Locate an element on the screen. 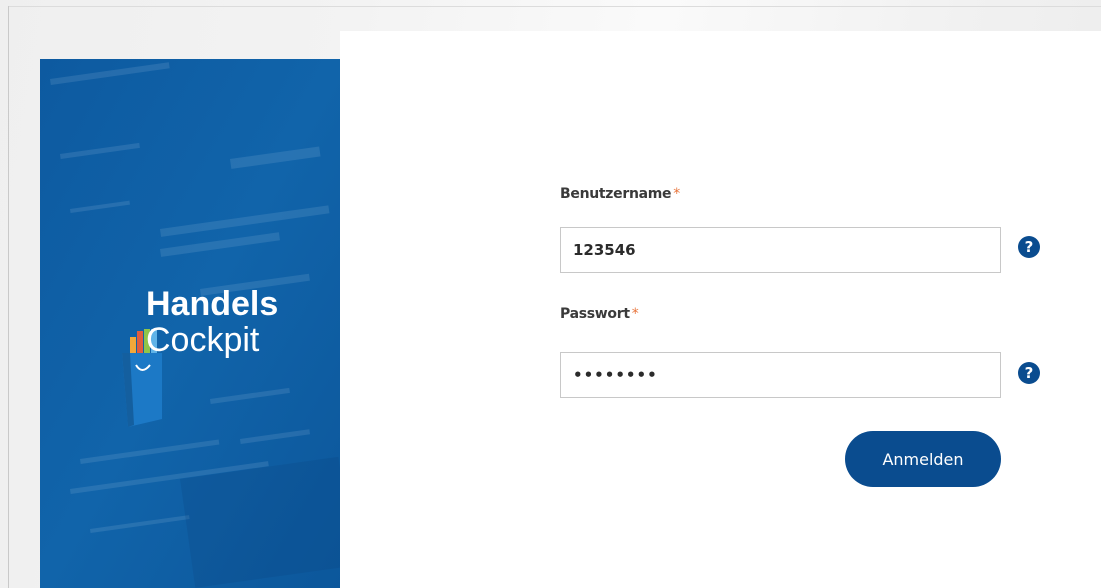 The height and width of the screenshot is (588, 1101). password-label: Passwort * is located at coordinates (599, 314).